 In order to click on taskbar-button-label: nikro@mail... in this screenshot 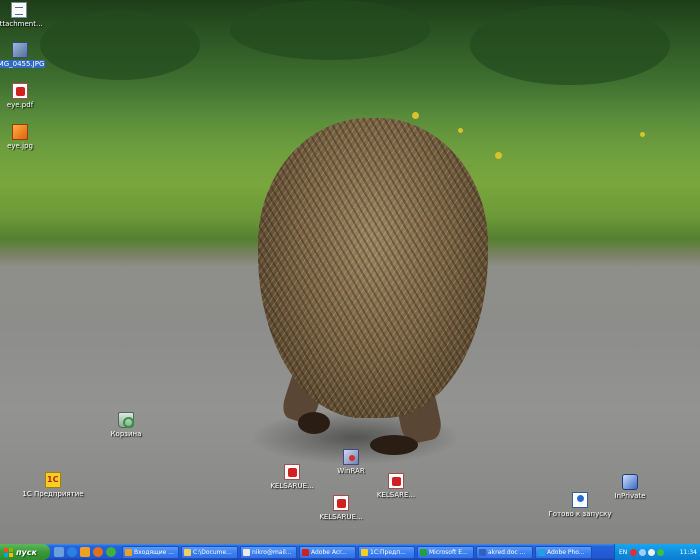, I will do `click(272, 552)`.